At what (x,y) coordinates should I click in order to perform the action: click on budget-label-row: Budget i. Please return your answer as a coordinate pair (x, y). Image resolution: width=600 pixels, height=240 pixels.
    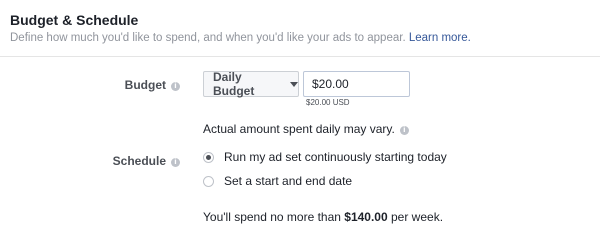
    Looking at the image, I should click on (90, 85).